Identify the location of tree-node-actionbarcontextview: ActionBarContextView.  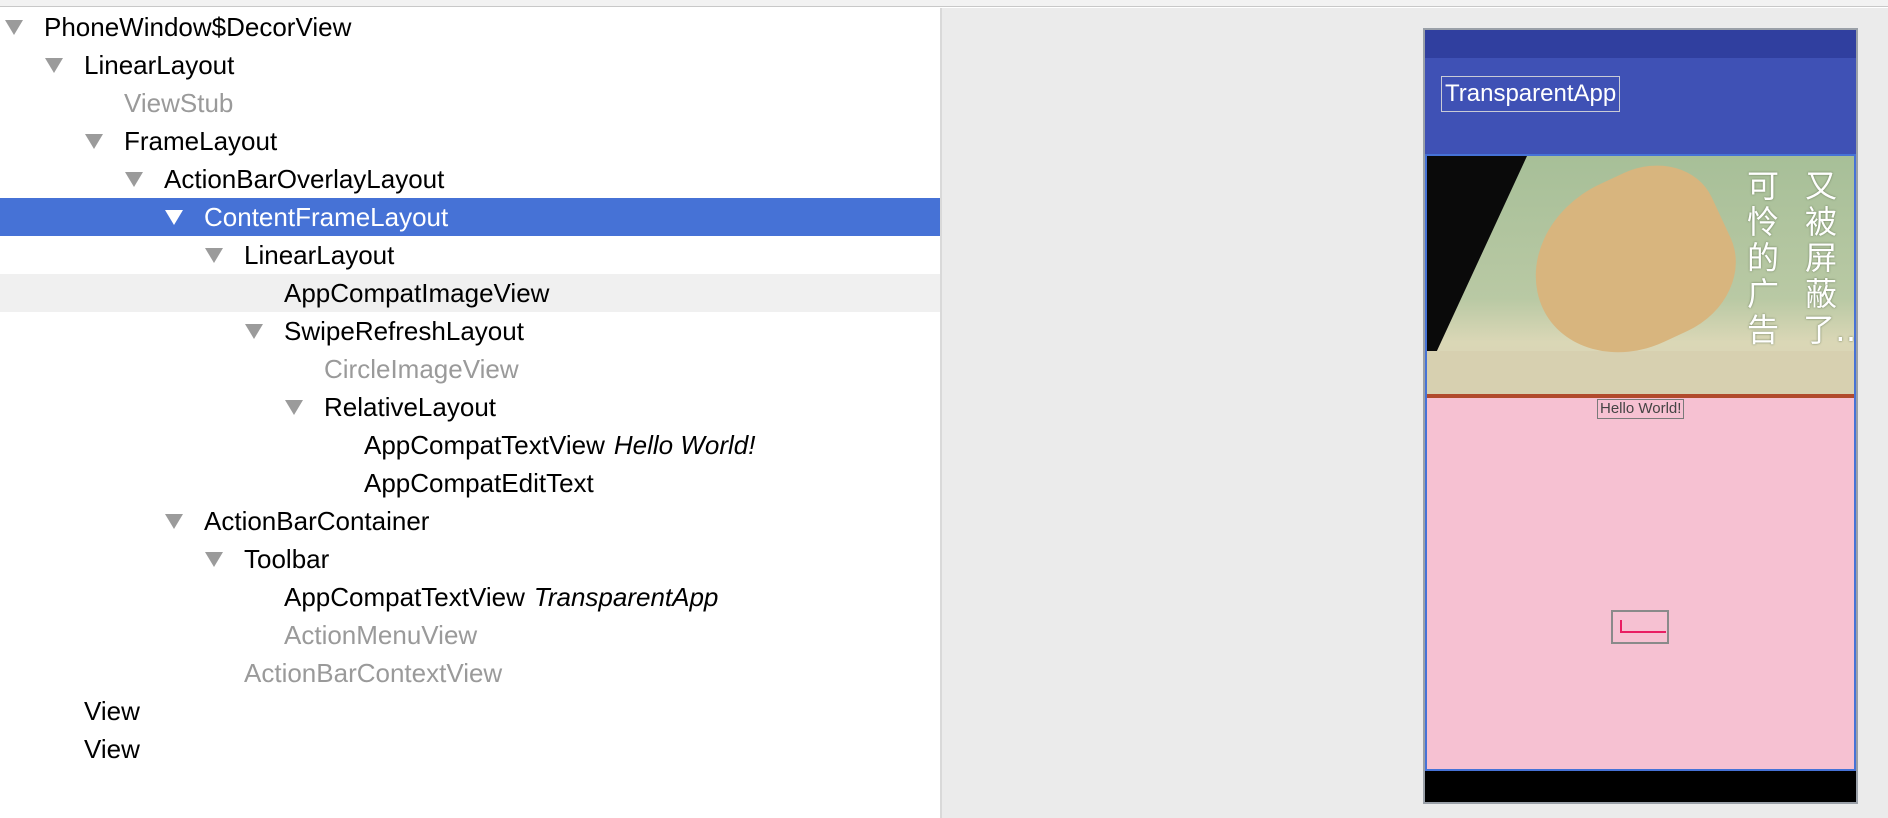
(470, 673).